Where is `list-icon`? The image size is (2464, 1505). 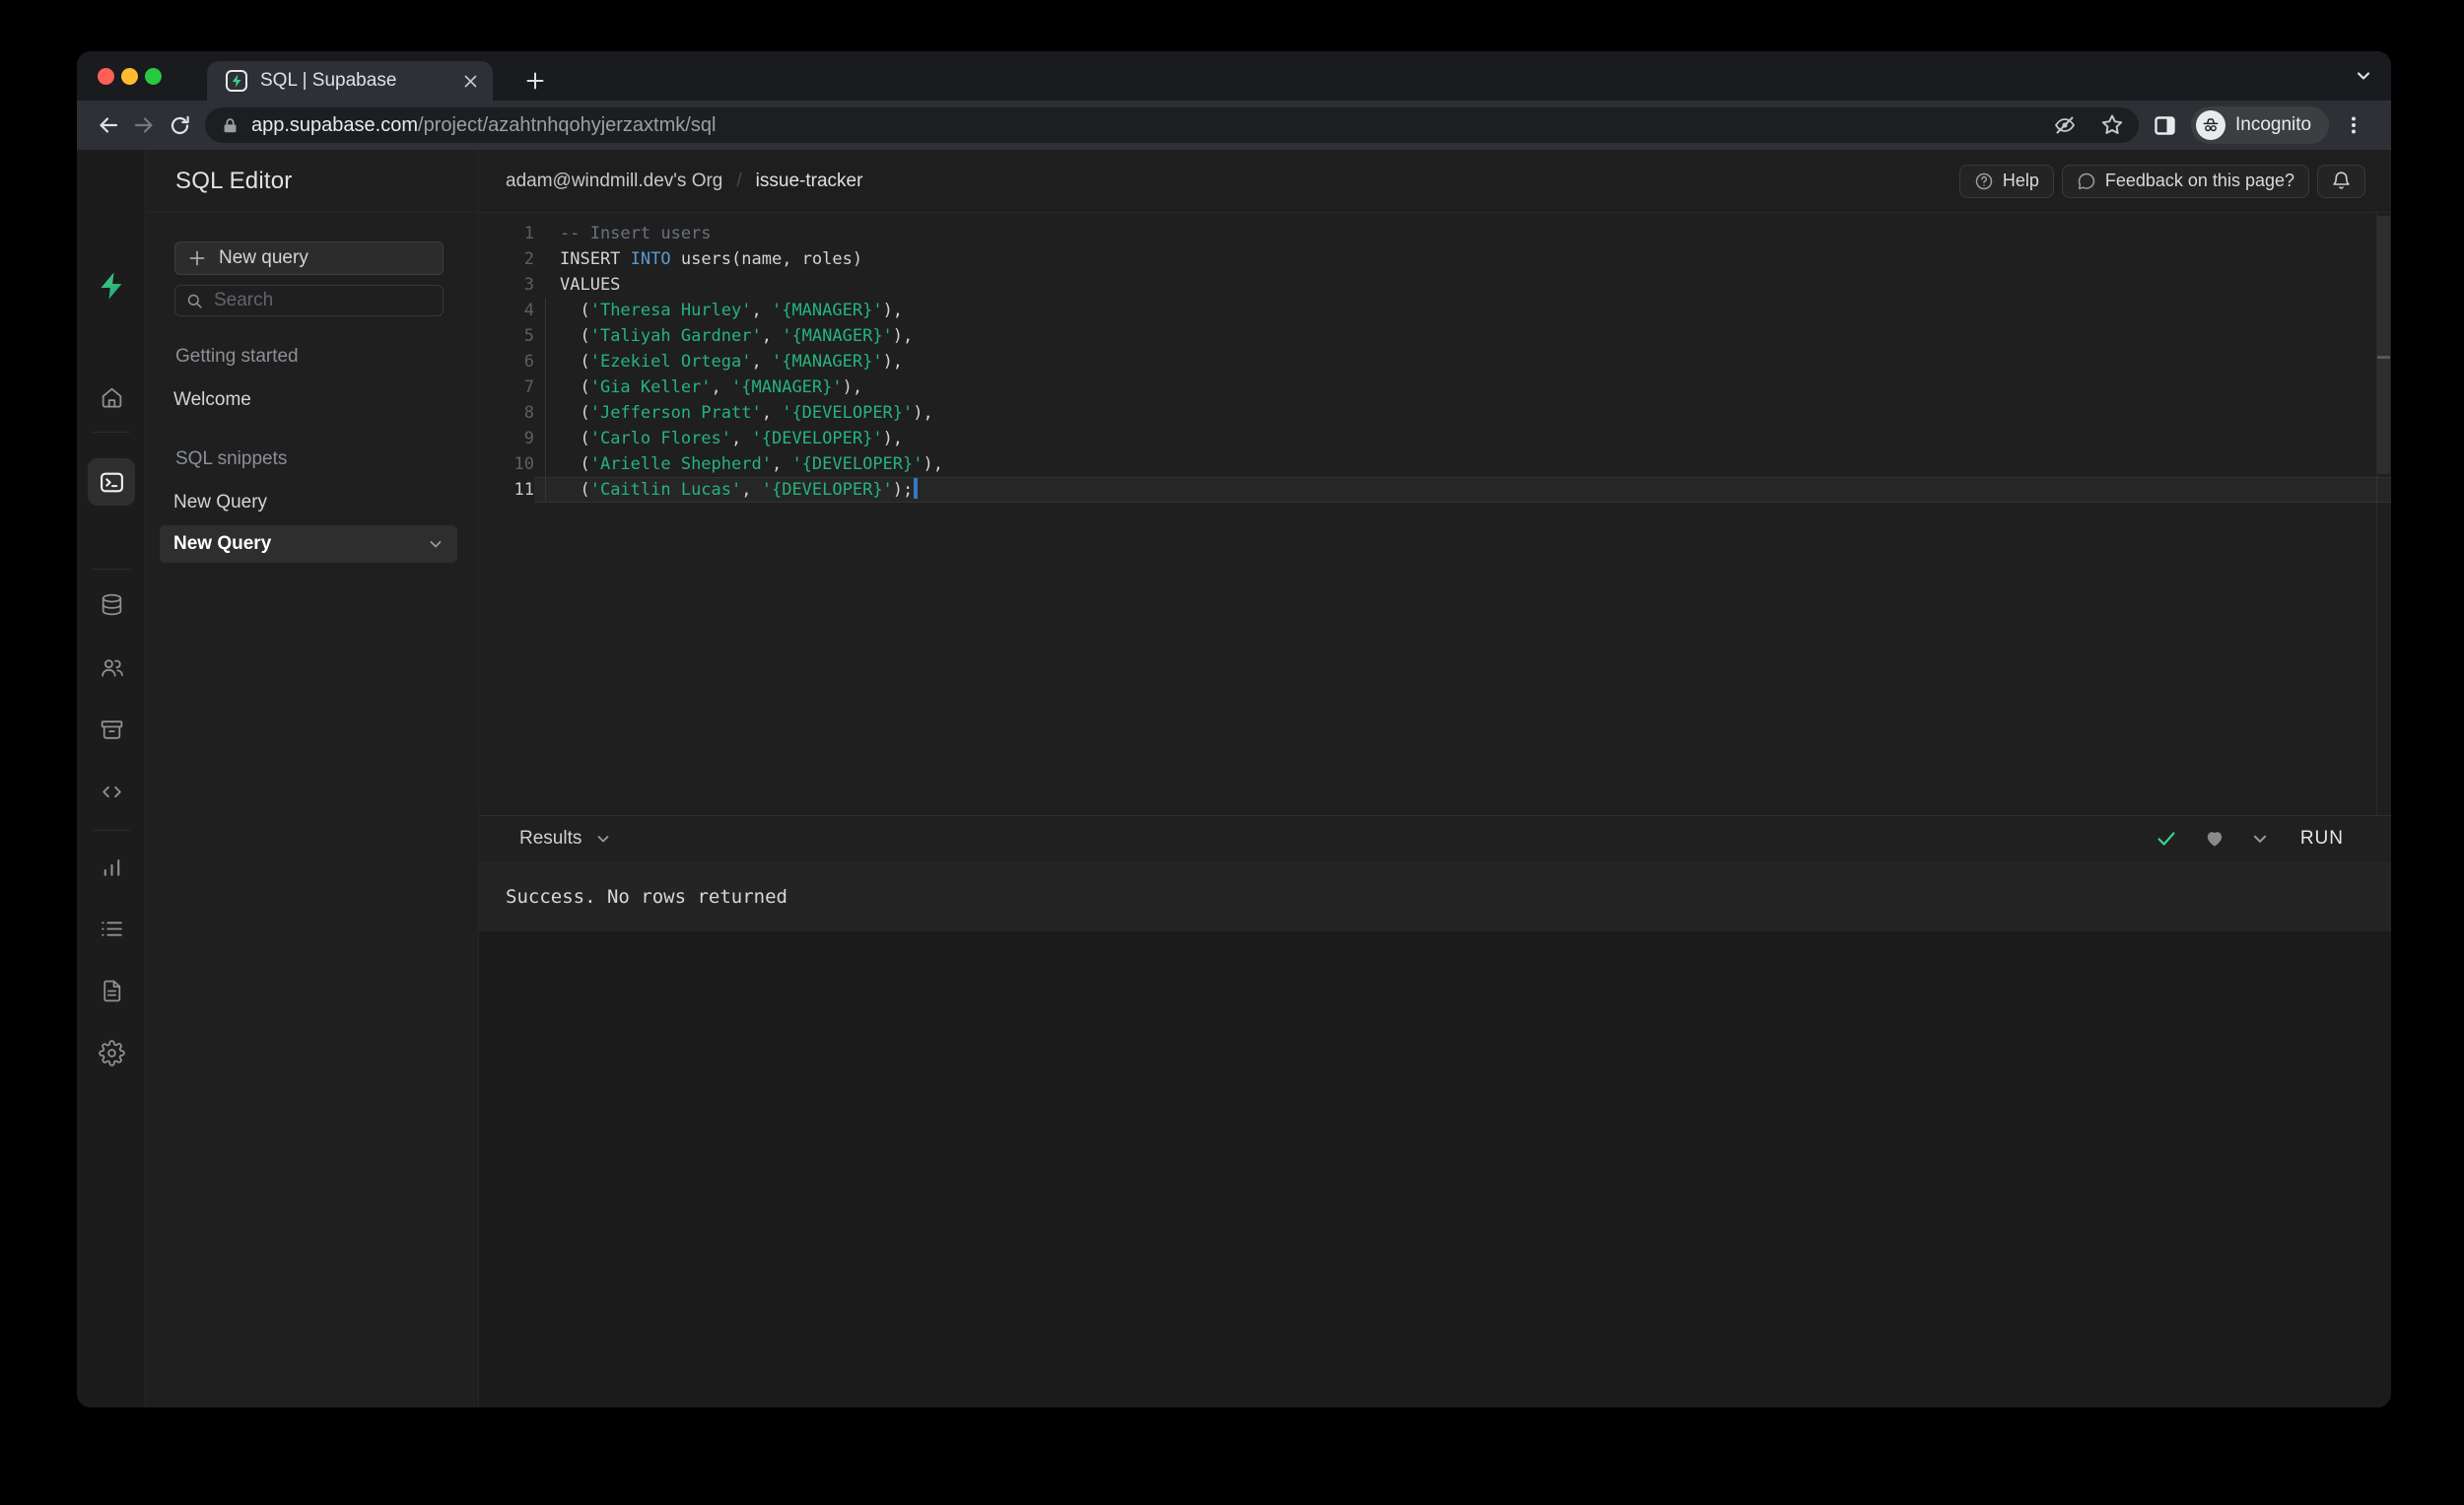 list-icon is located at coordinates (111, 929).